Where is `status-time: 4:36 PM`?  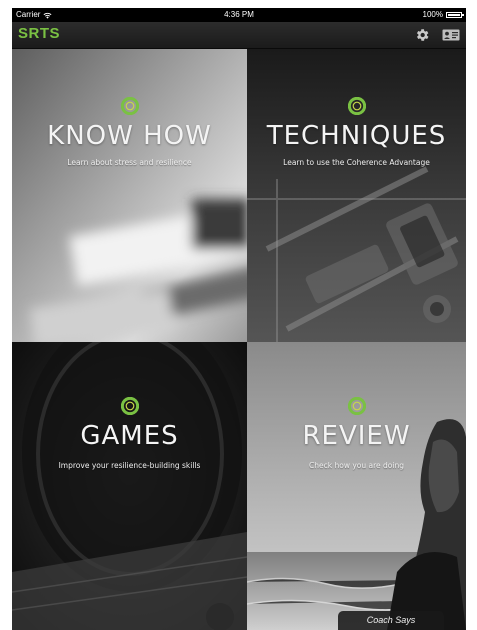
status-time: 4:36 PM is located at coordinates (239, 14).